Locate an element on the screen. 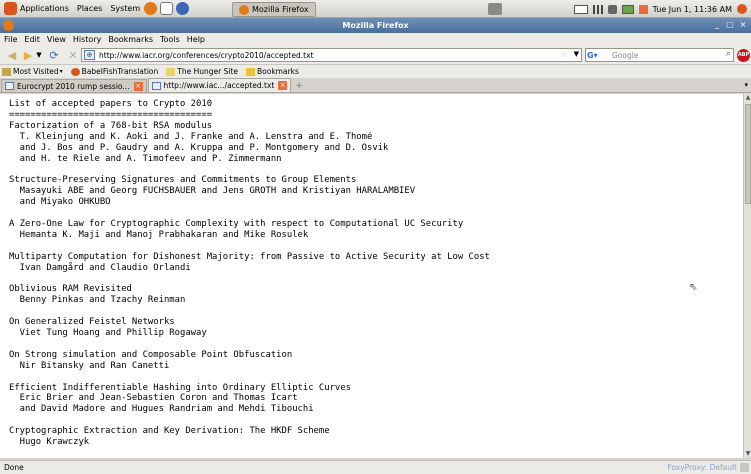  document-line: ====================================== is located at coordinates (111, 114).